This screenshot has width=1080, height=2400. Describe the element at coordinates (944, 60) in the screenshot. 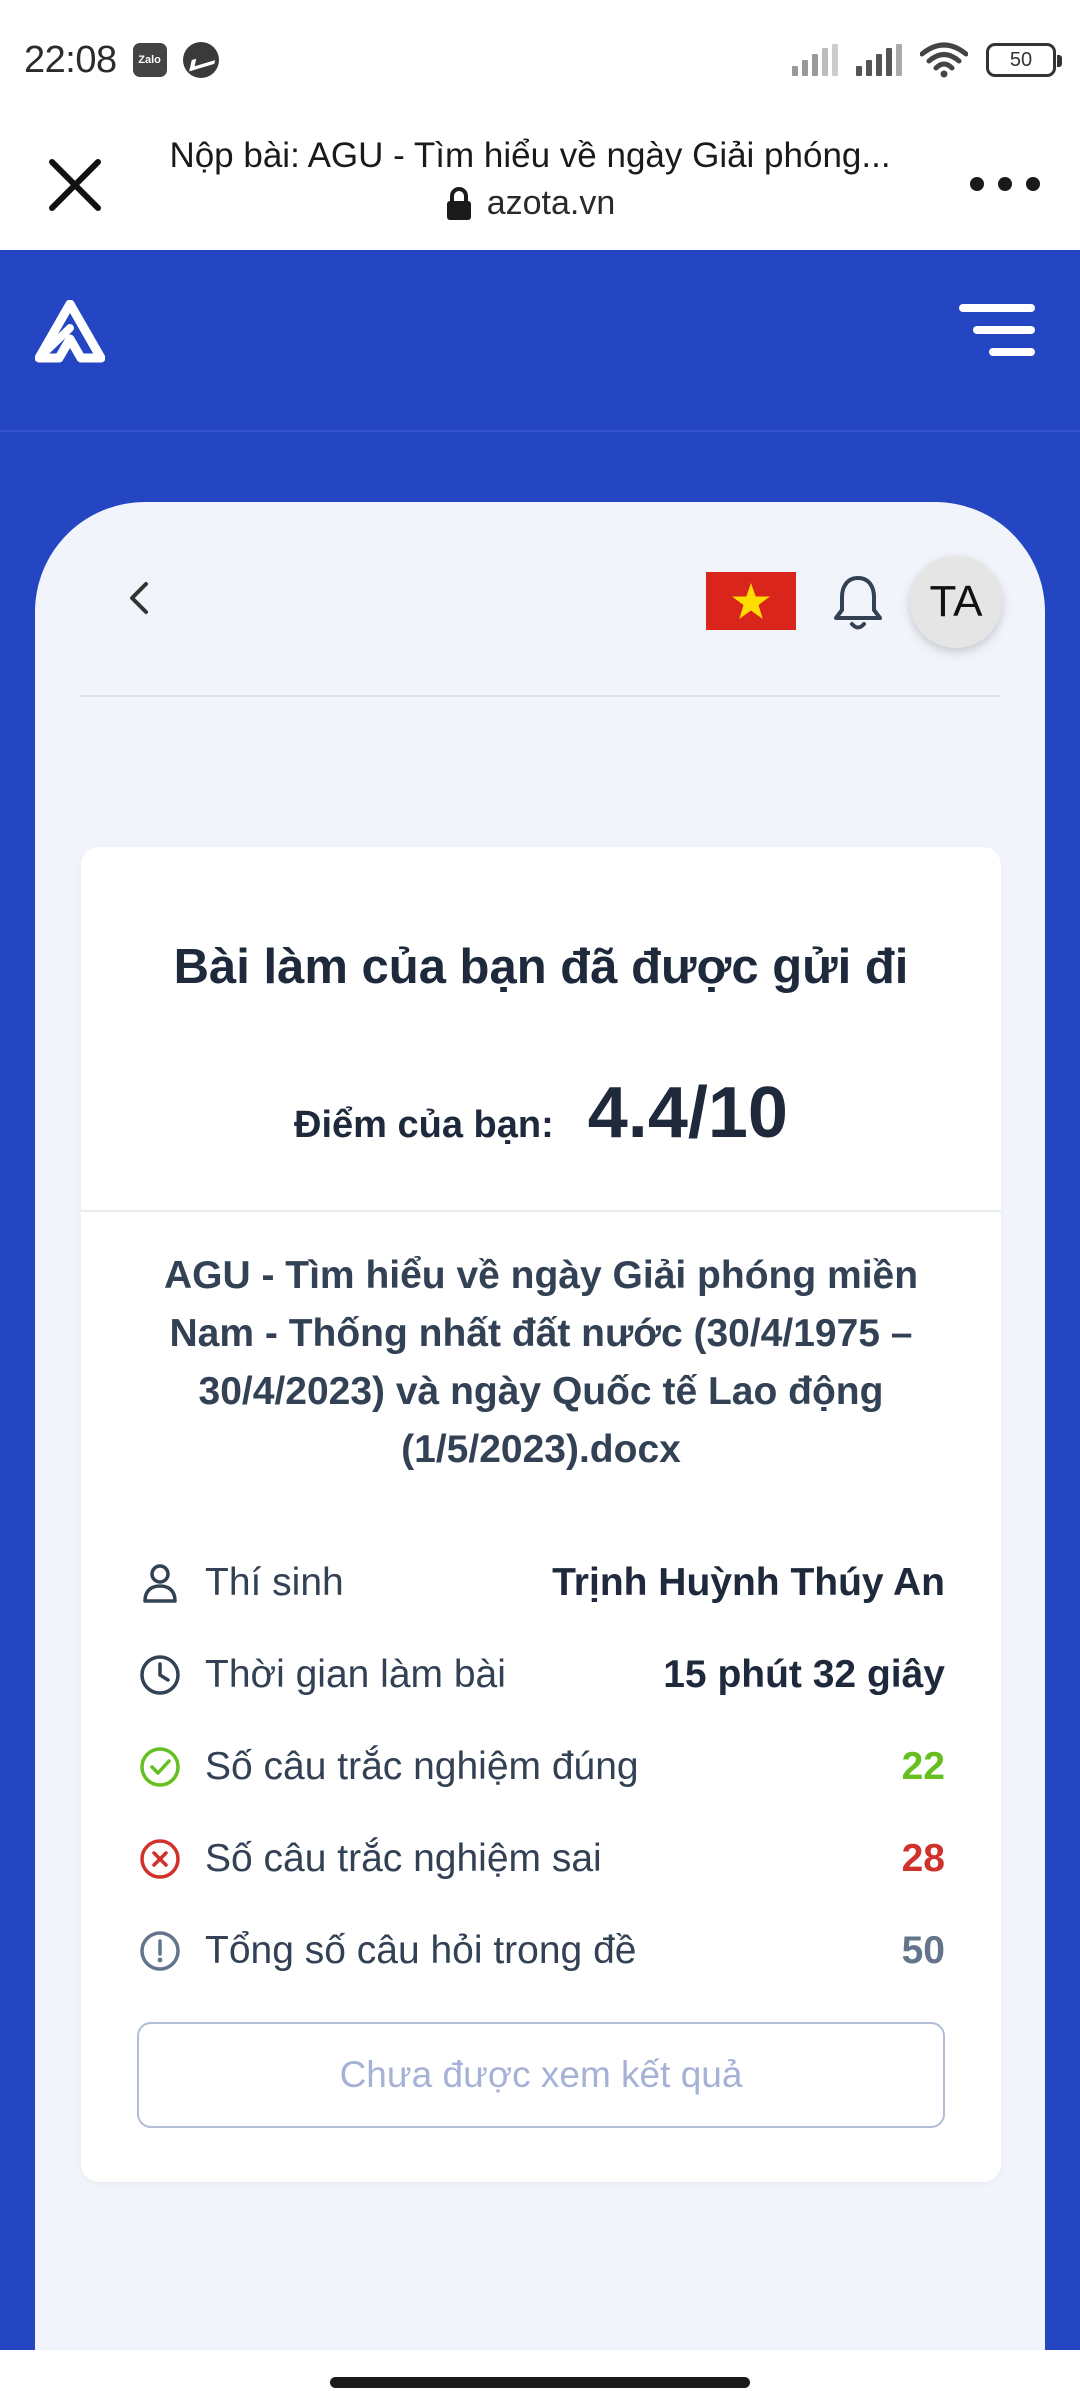

I see `wifi-icon` at that location.